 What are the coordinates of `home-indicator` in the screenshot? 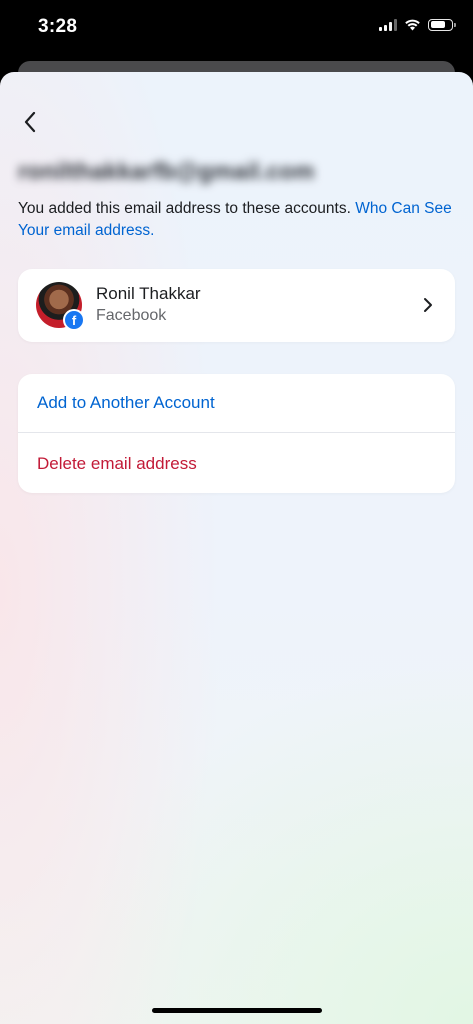 It's located at (237, 1010).